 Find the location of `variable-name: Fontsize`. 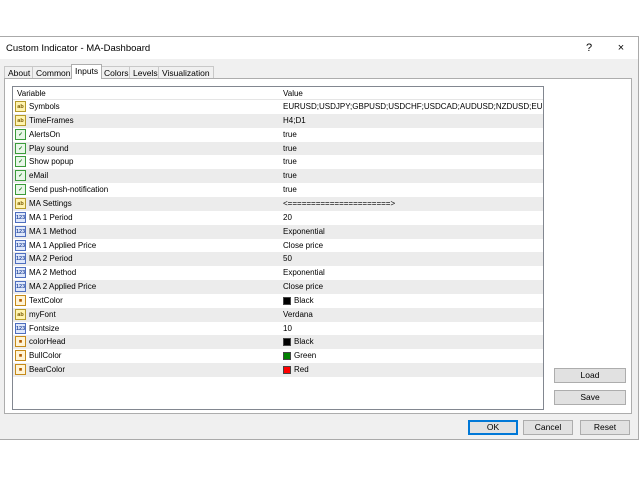

variable-name: Fontsize is located at coordinates (44, 328).